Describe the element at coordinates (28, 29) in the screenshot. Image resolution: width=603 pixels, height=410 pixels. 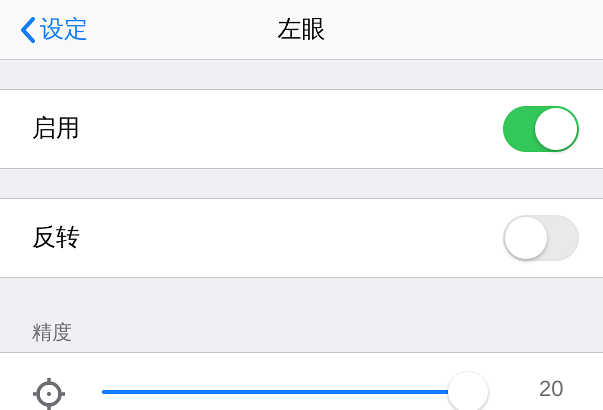
I see `chevron-left-icon` at that location.